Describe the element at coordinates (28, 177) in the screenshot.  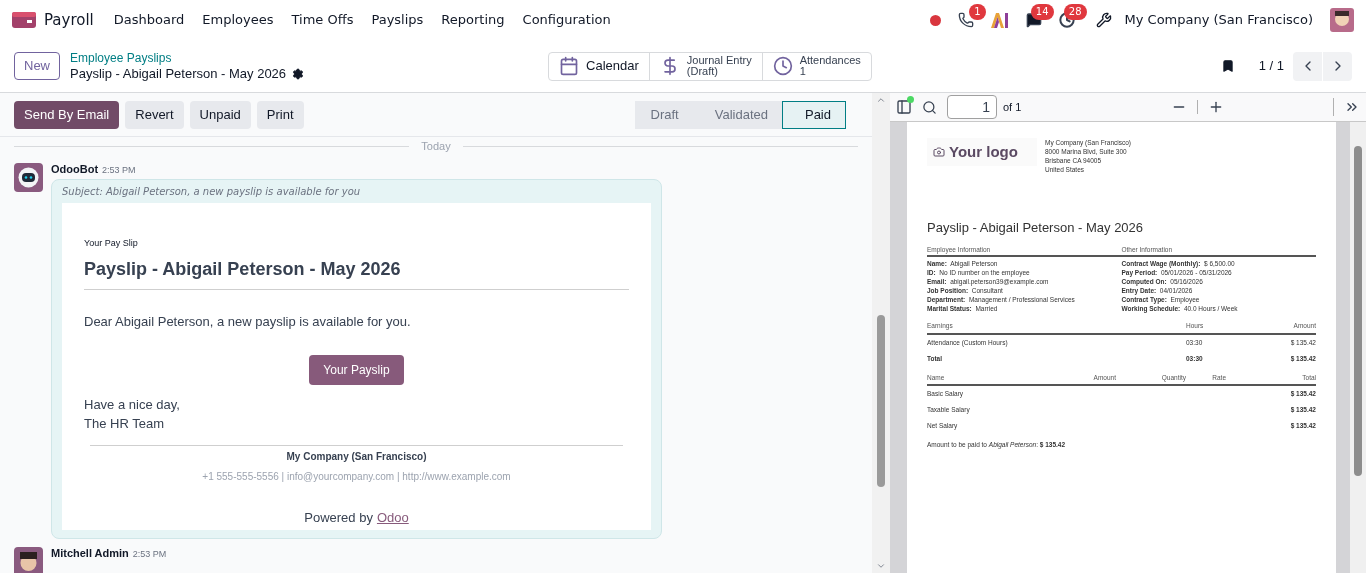
I see `bot-avatar-icon` at that location.